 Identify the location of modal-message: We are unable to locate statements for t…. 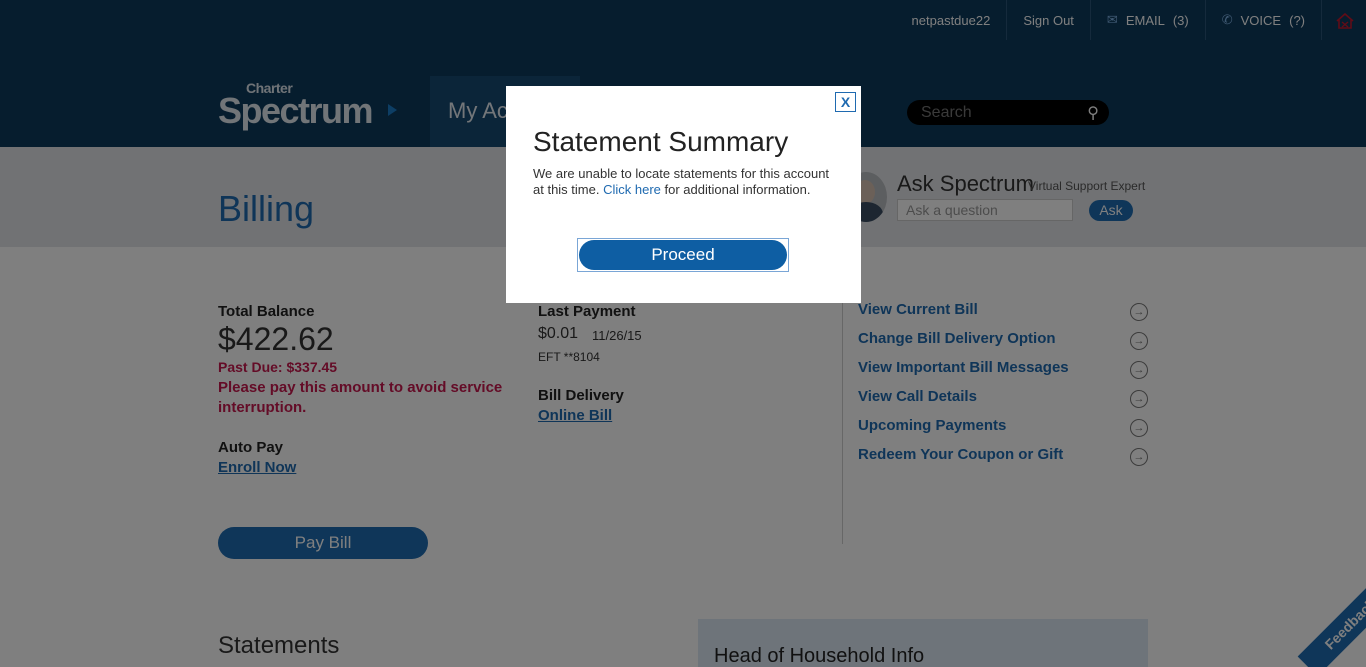
(683, 182).